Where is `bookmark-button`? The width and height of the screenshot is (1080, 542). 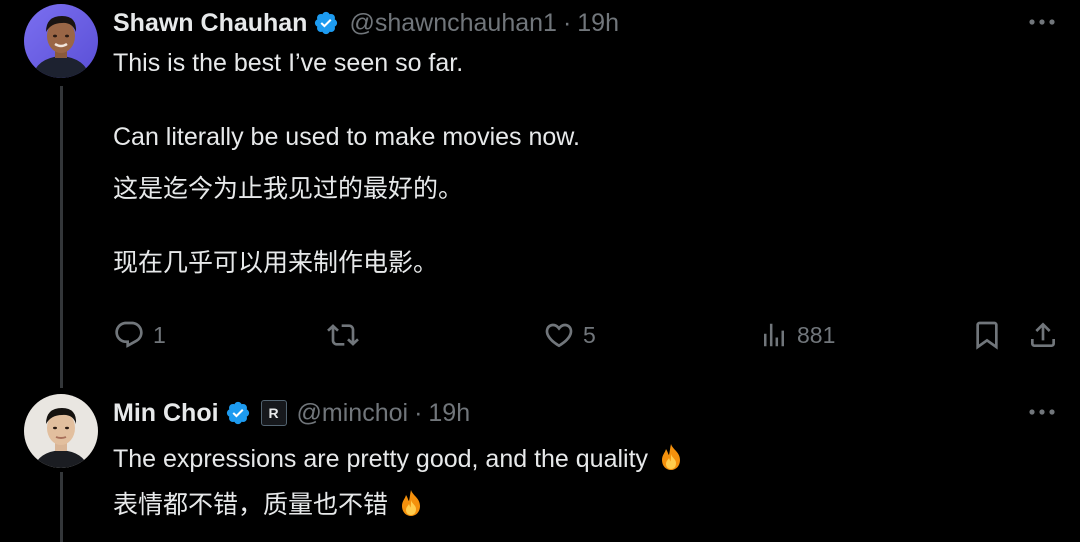
bookmark-button is located at coordinates (987, 335).